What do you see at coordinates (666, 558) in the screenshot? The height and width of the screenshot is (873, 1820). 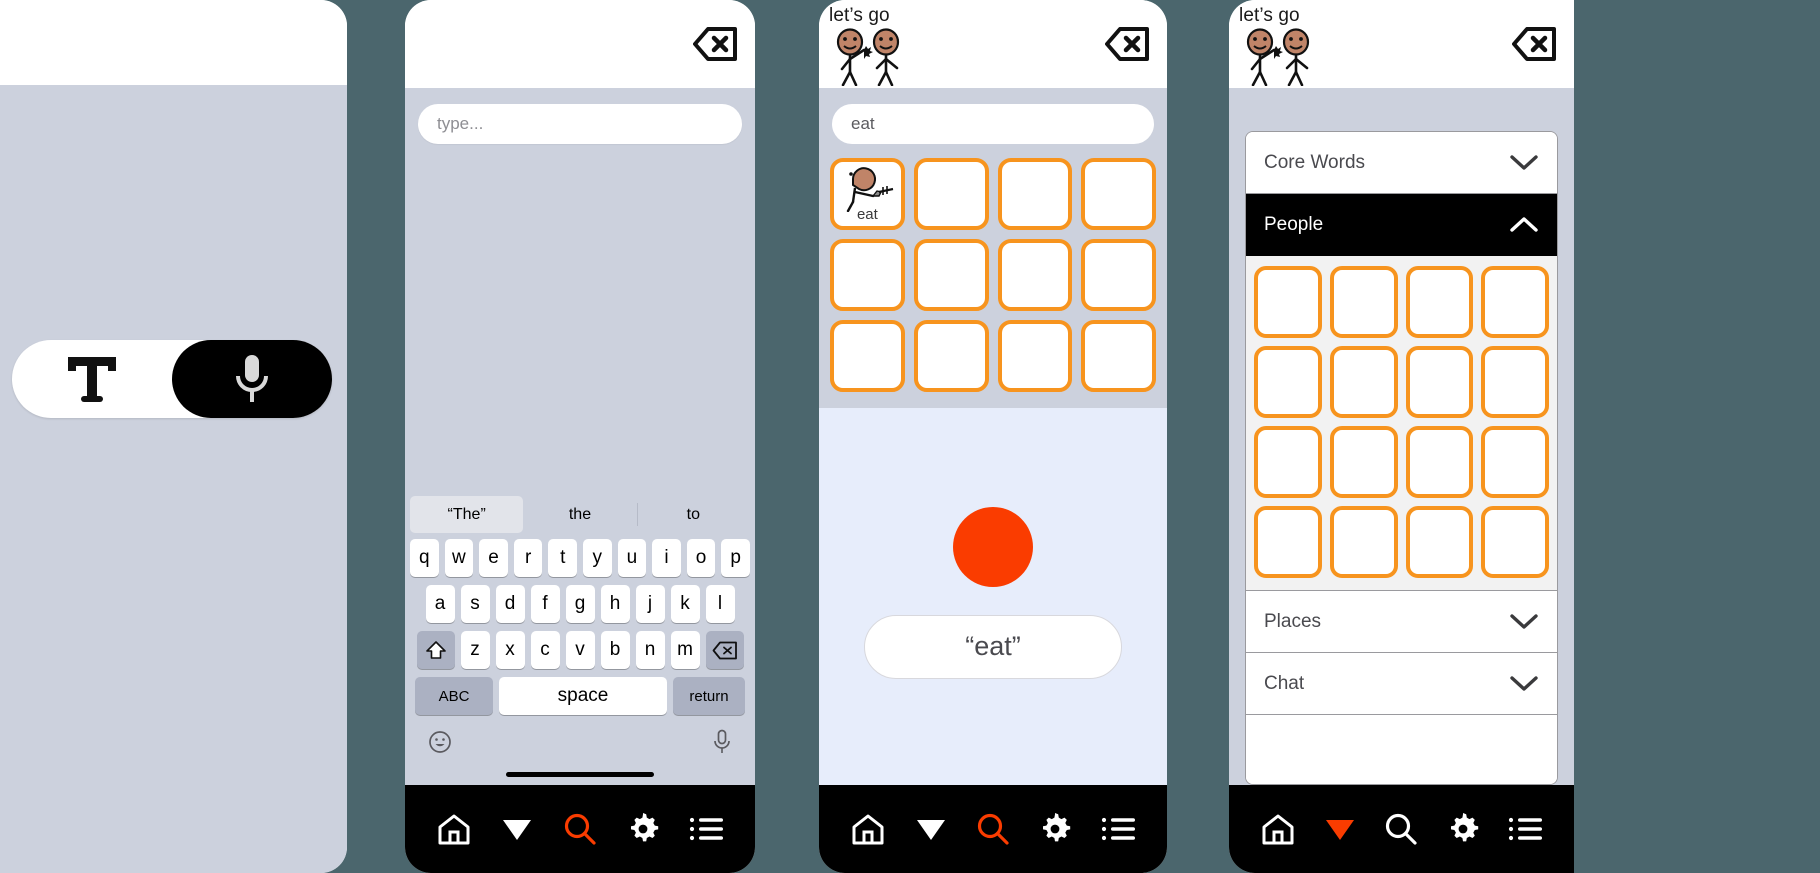 I see `key-i: i` at bounding box center [666, 558].